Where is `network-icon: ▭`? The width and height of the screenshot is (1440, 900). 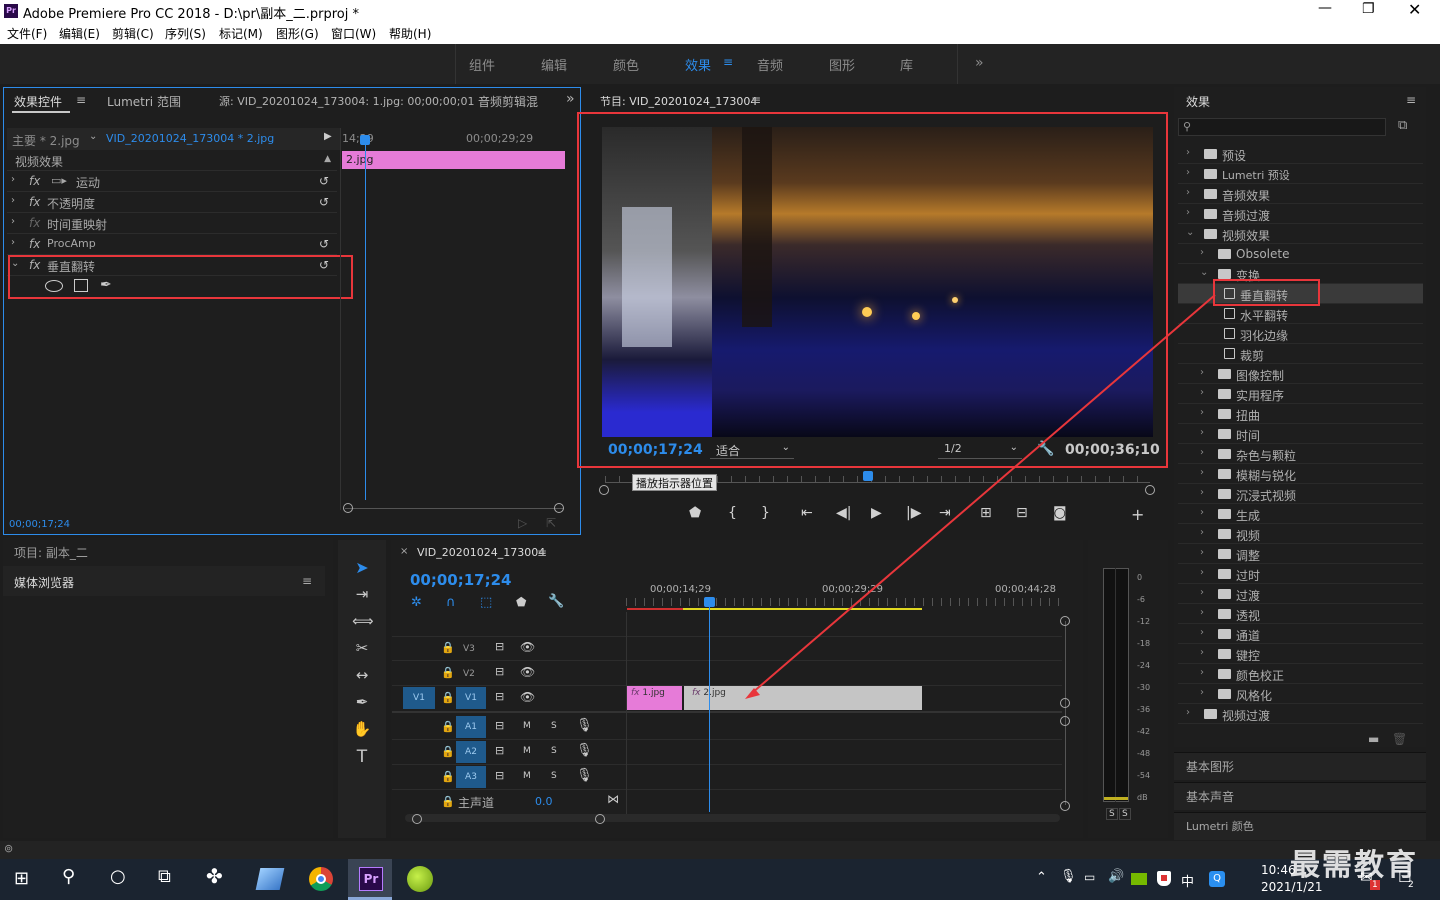
network-icon: ▭ is located at coordinates (1089, 877).